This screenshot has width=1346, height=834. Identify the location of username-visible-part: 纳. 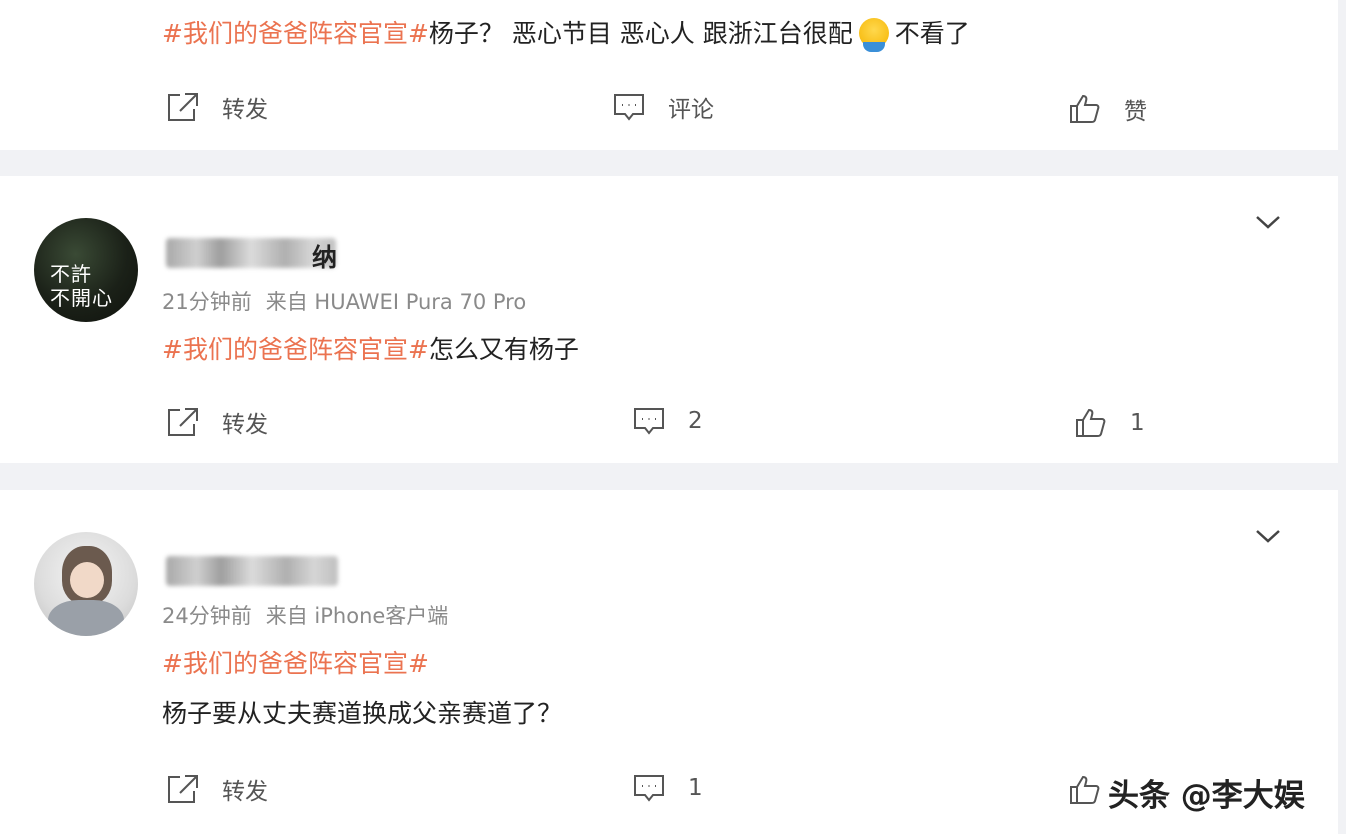
(325, 257).